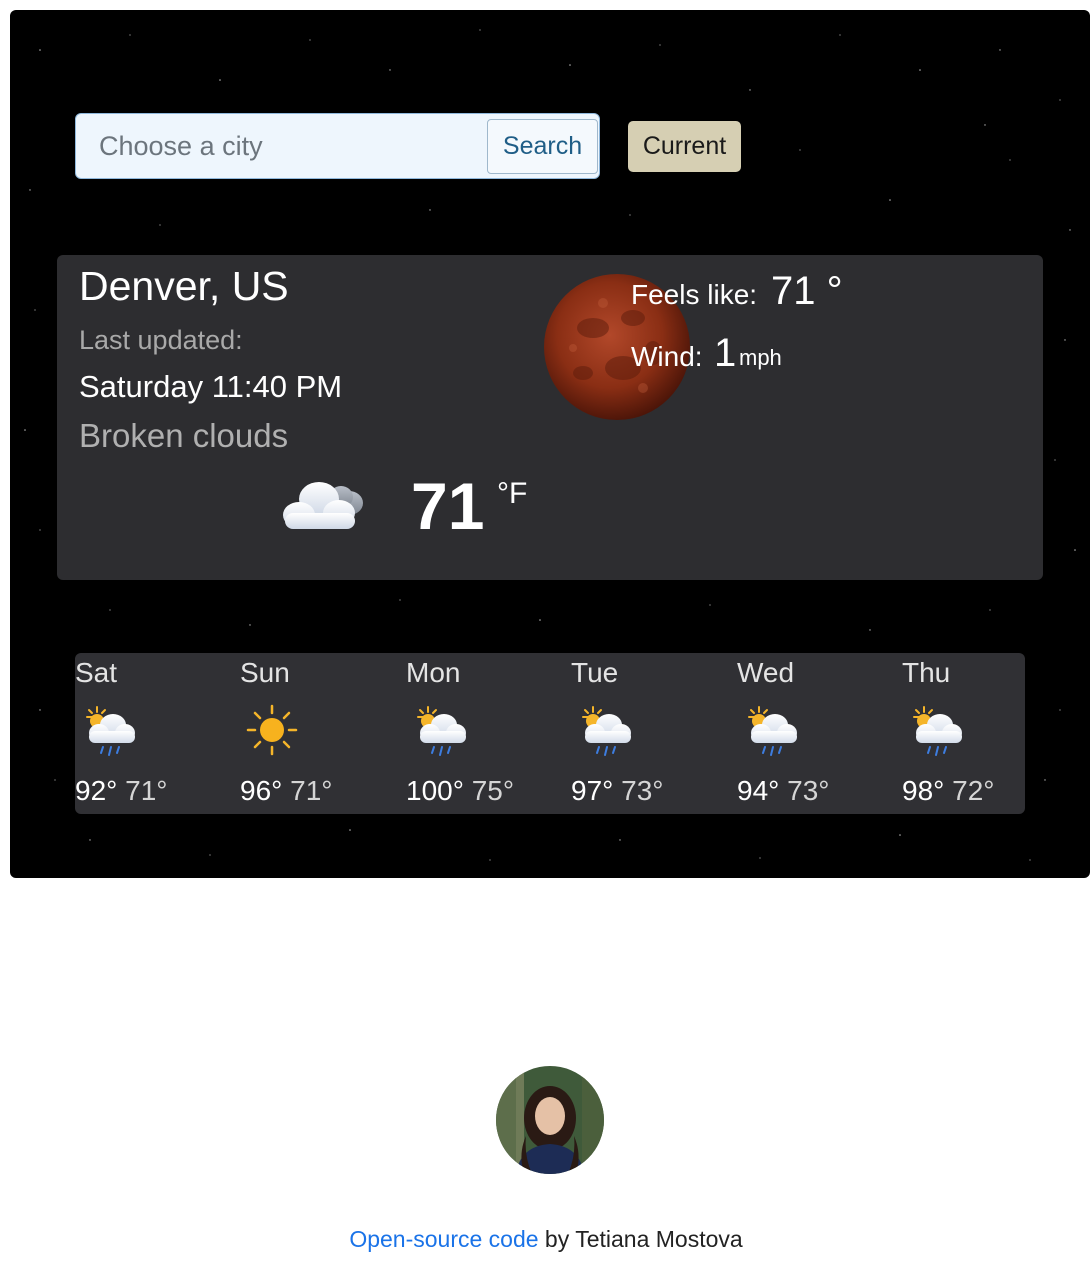 Image resolution: width=1092 pixels, height=1271 pixels. What do you see at coordinates (617, 791) in the screenshot?
I see `forecast-temps: 97° 73°` at bounding box center [617, 791].